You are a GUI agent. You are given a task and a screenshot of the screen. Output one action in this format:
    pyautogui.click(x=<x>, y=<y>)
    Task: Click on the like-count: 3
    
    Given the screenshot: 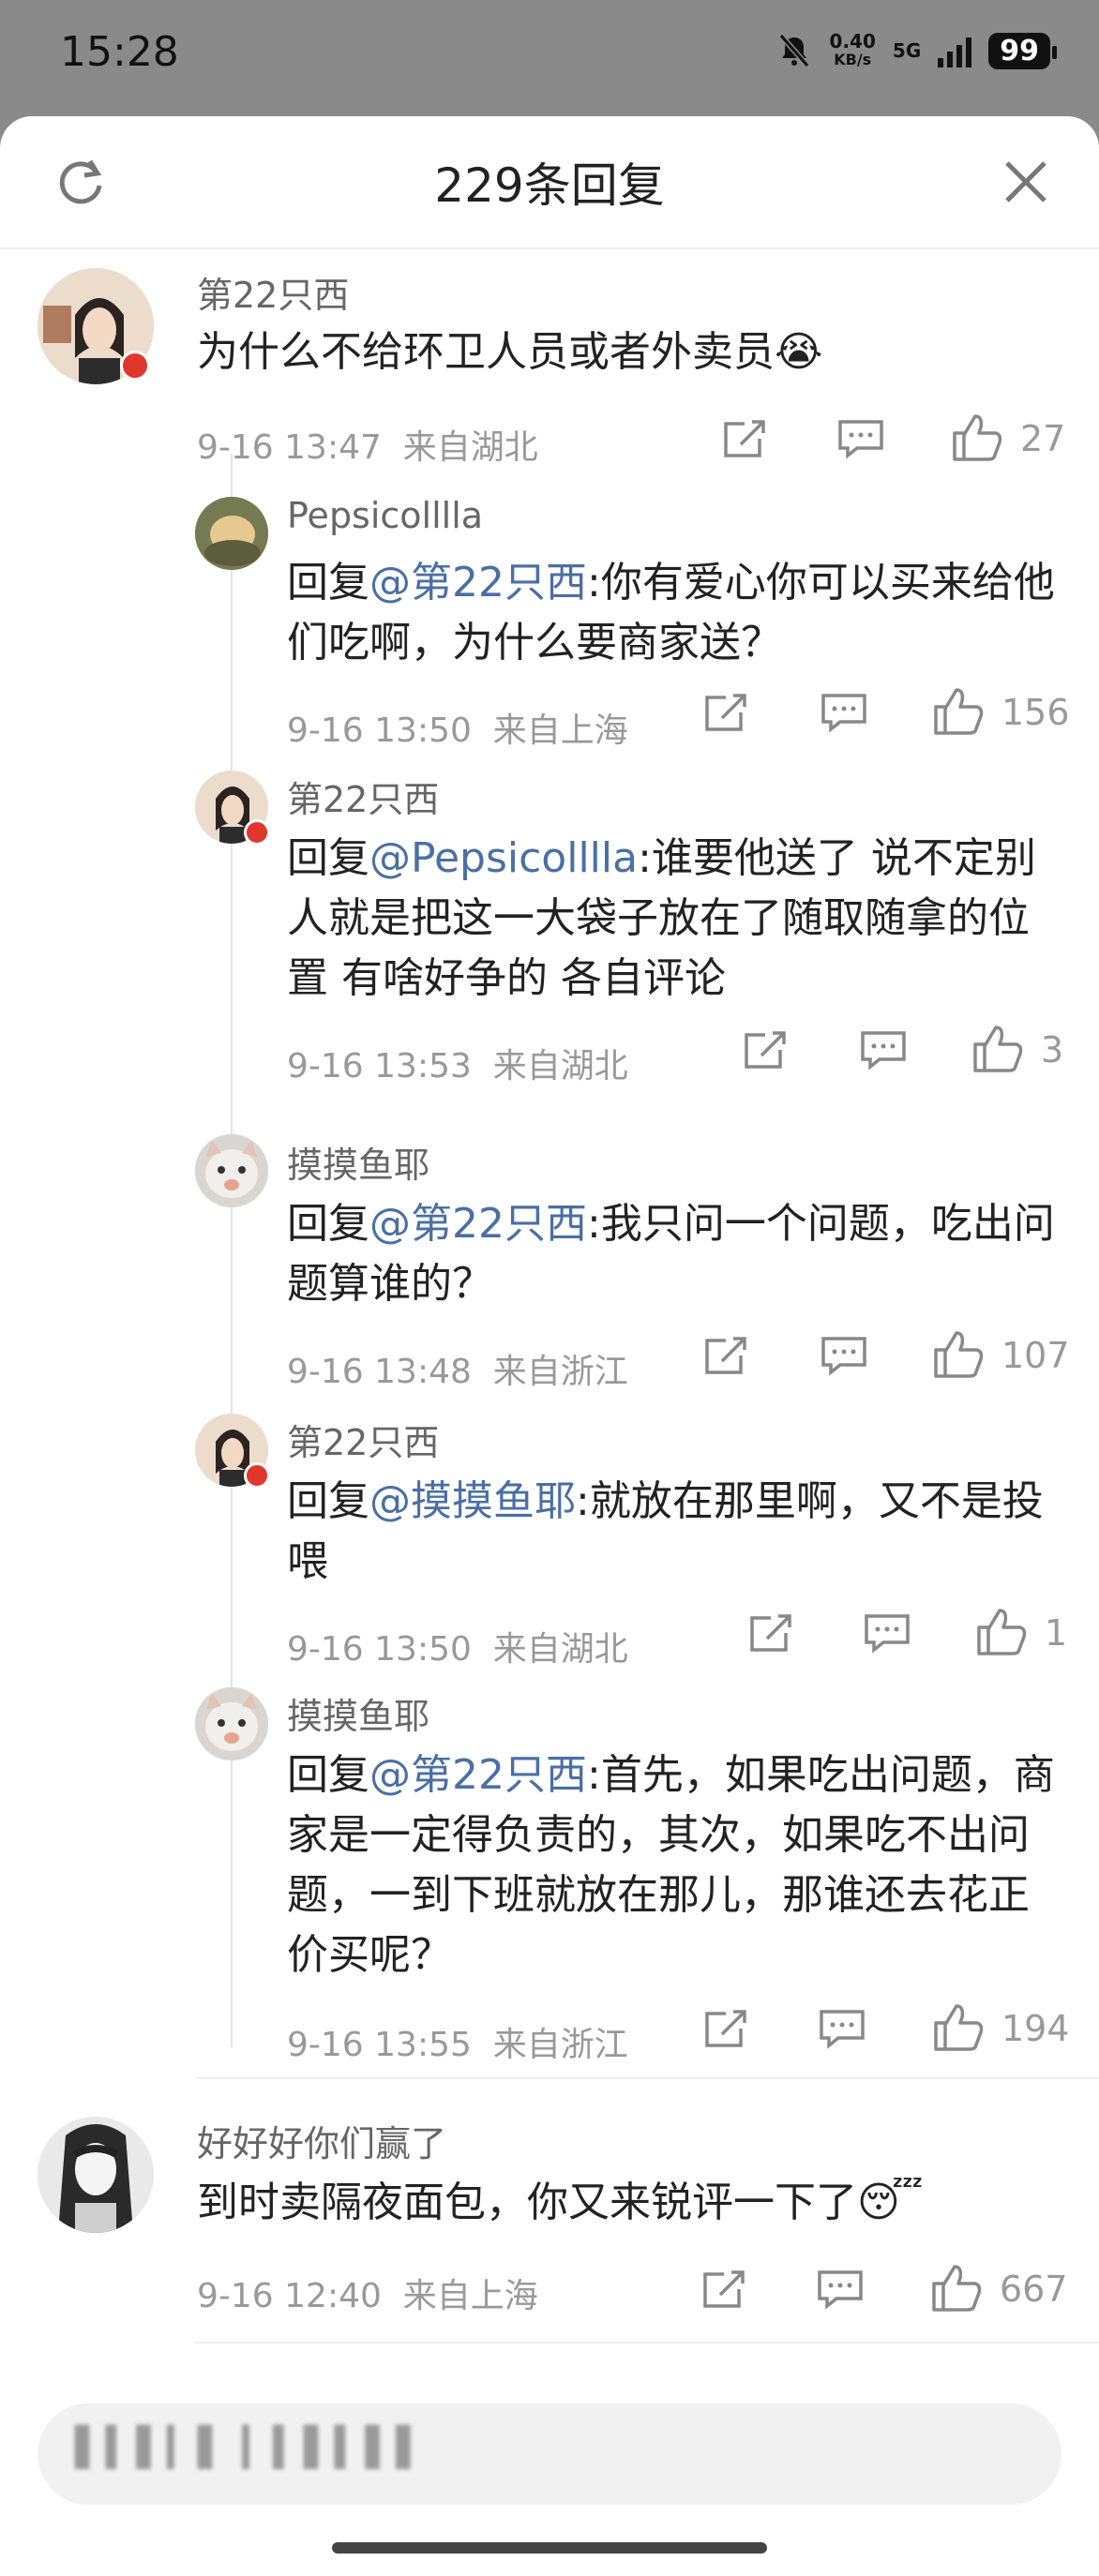 What is the action you would take?
    pyautogui.click(x=1052, y=1050)
    